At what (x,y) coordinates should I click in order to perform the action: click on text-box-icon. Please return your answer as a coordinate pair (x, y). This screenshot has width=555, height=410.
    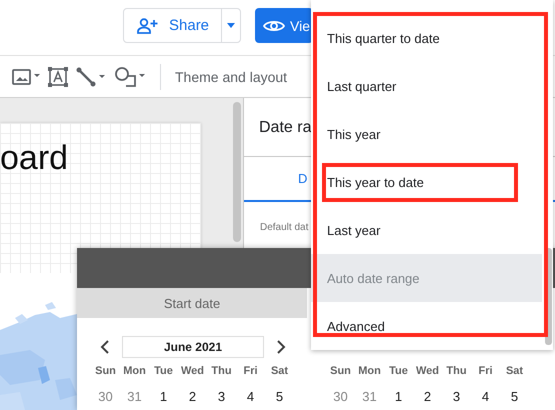
    Looking at the image, I should click on (58, 76).